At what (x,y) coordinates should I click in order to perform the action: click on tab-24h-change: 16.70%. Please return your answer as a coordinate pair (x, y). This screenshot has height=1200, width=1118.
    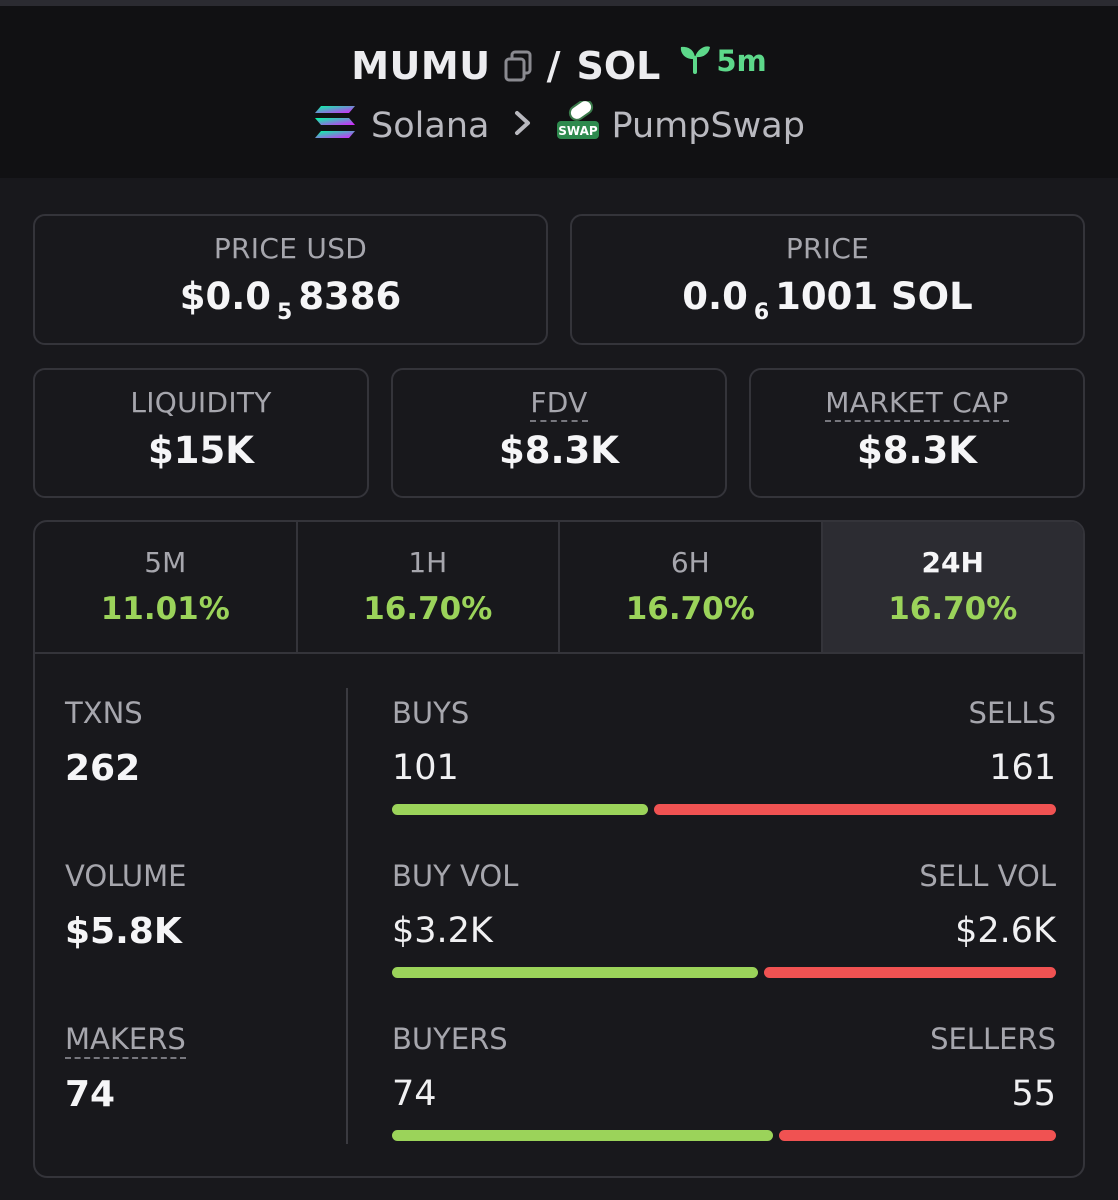
    Looking at the image, I should click on (953, 609).